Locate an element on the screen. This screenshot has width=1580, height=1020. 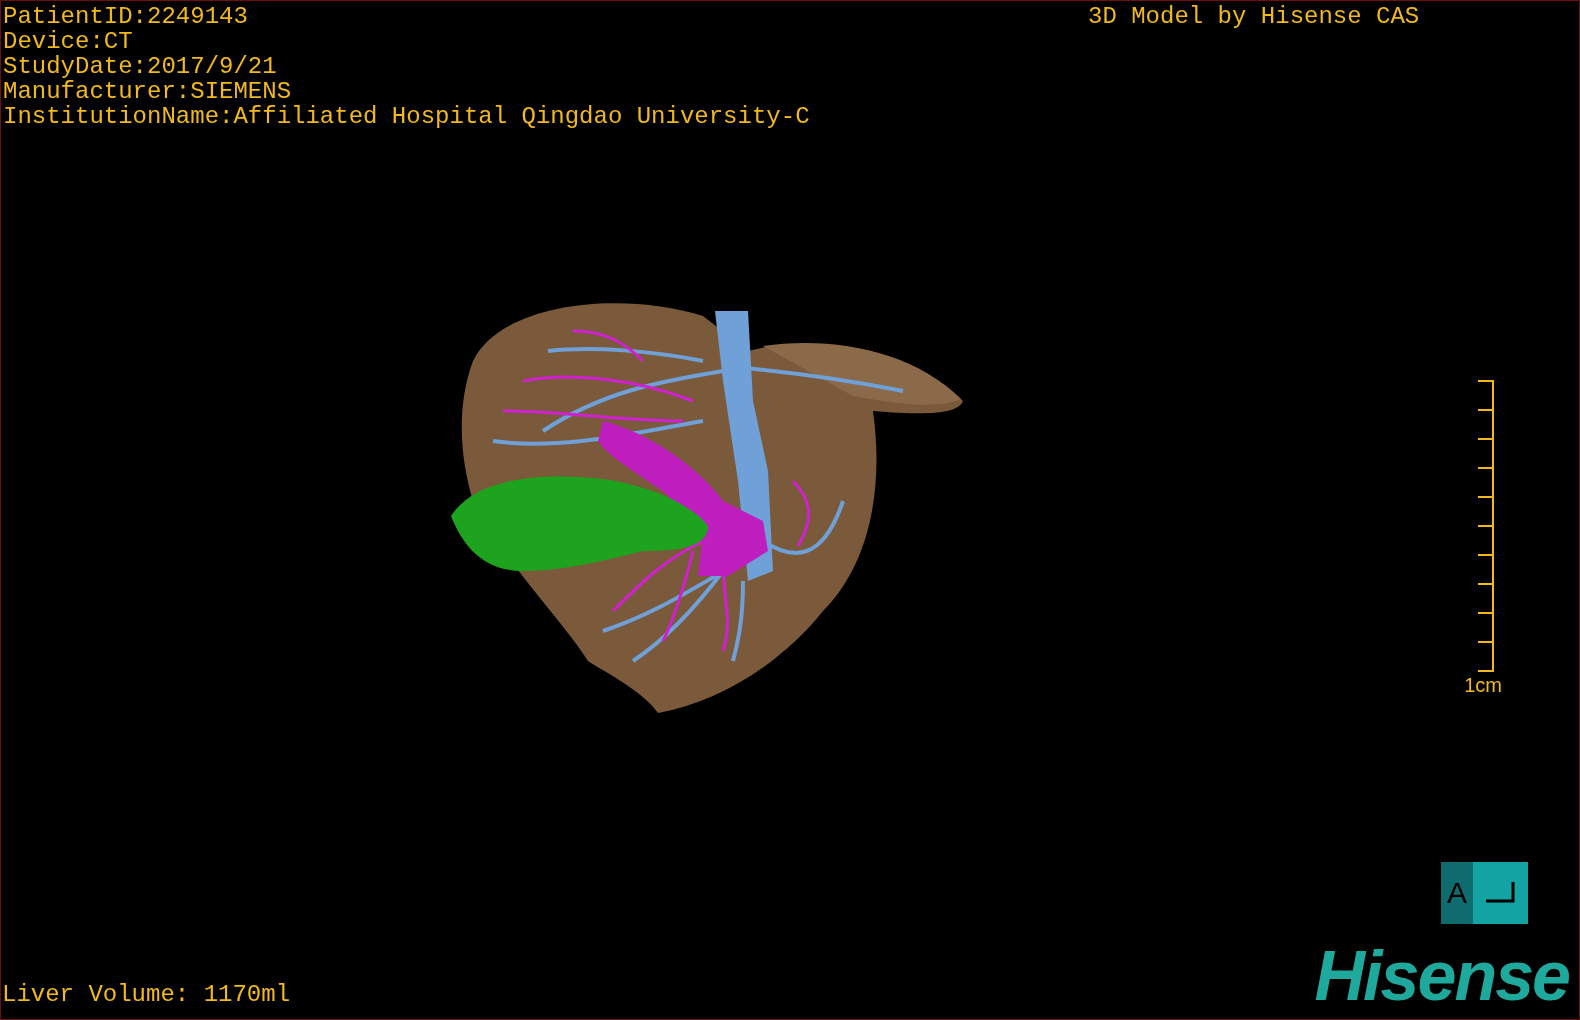
study-info-line: PatientID:2249143 is located at coordinates (126, 16).